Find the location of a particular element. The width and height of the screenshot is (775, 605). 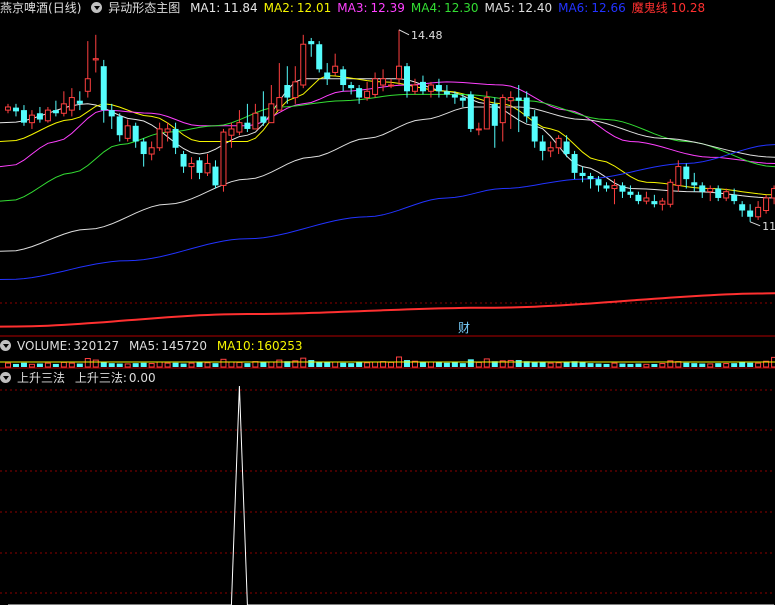

finance-marker: 财 is located at coordinates (464, 328).